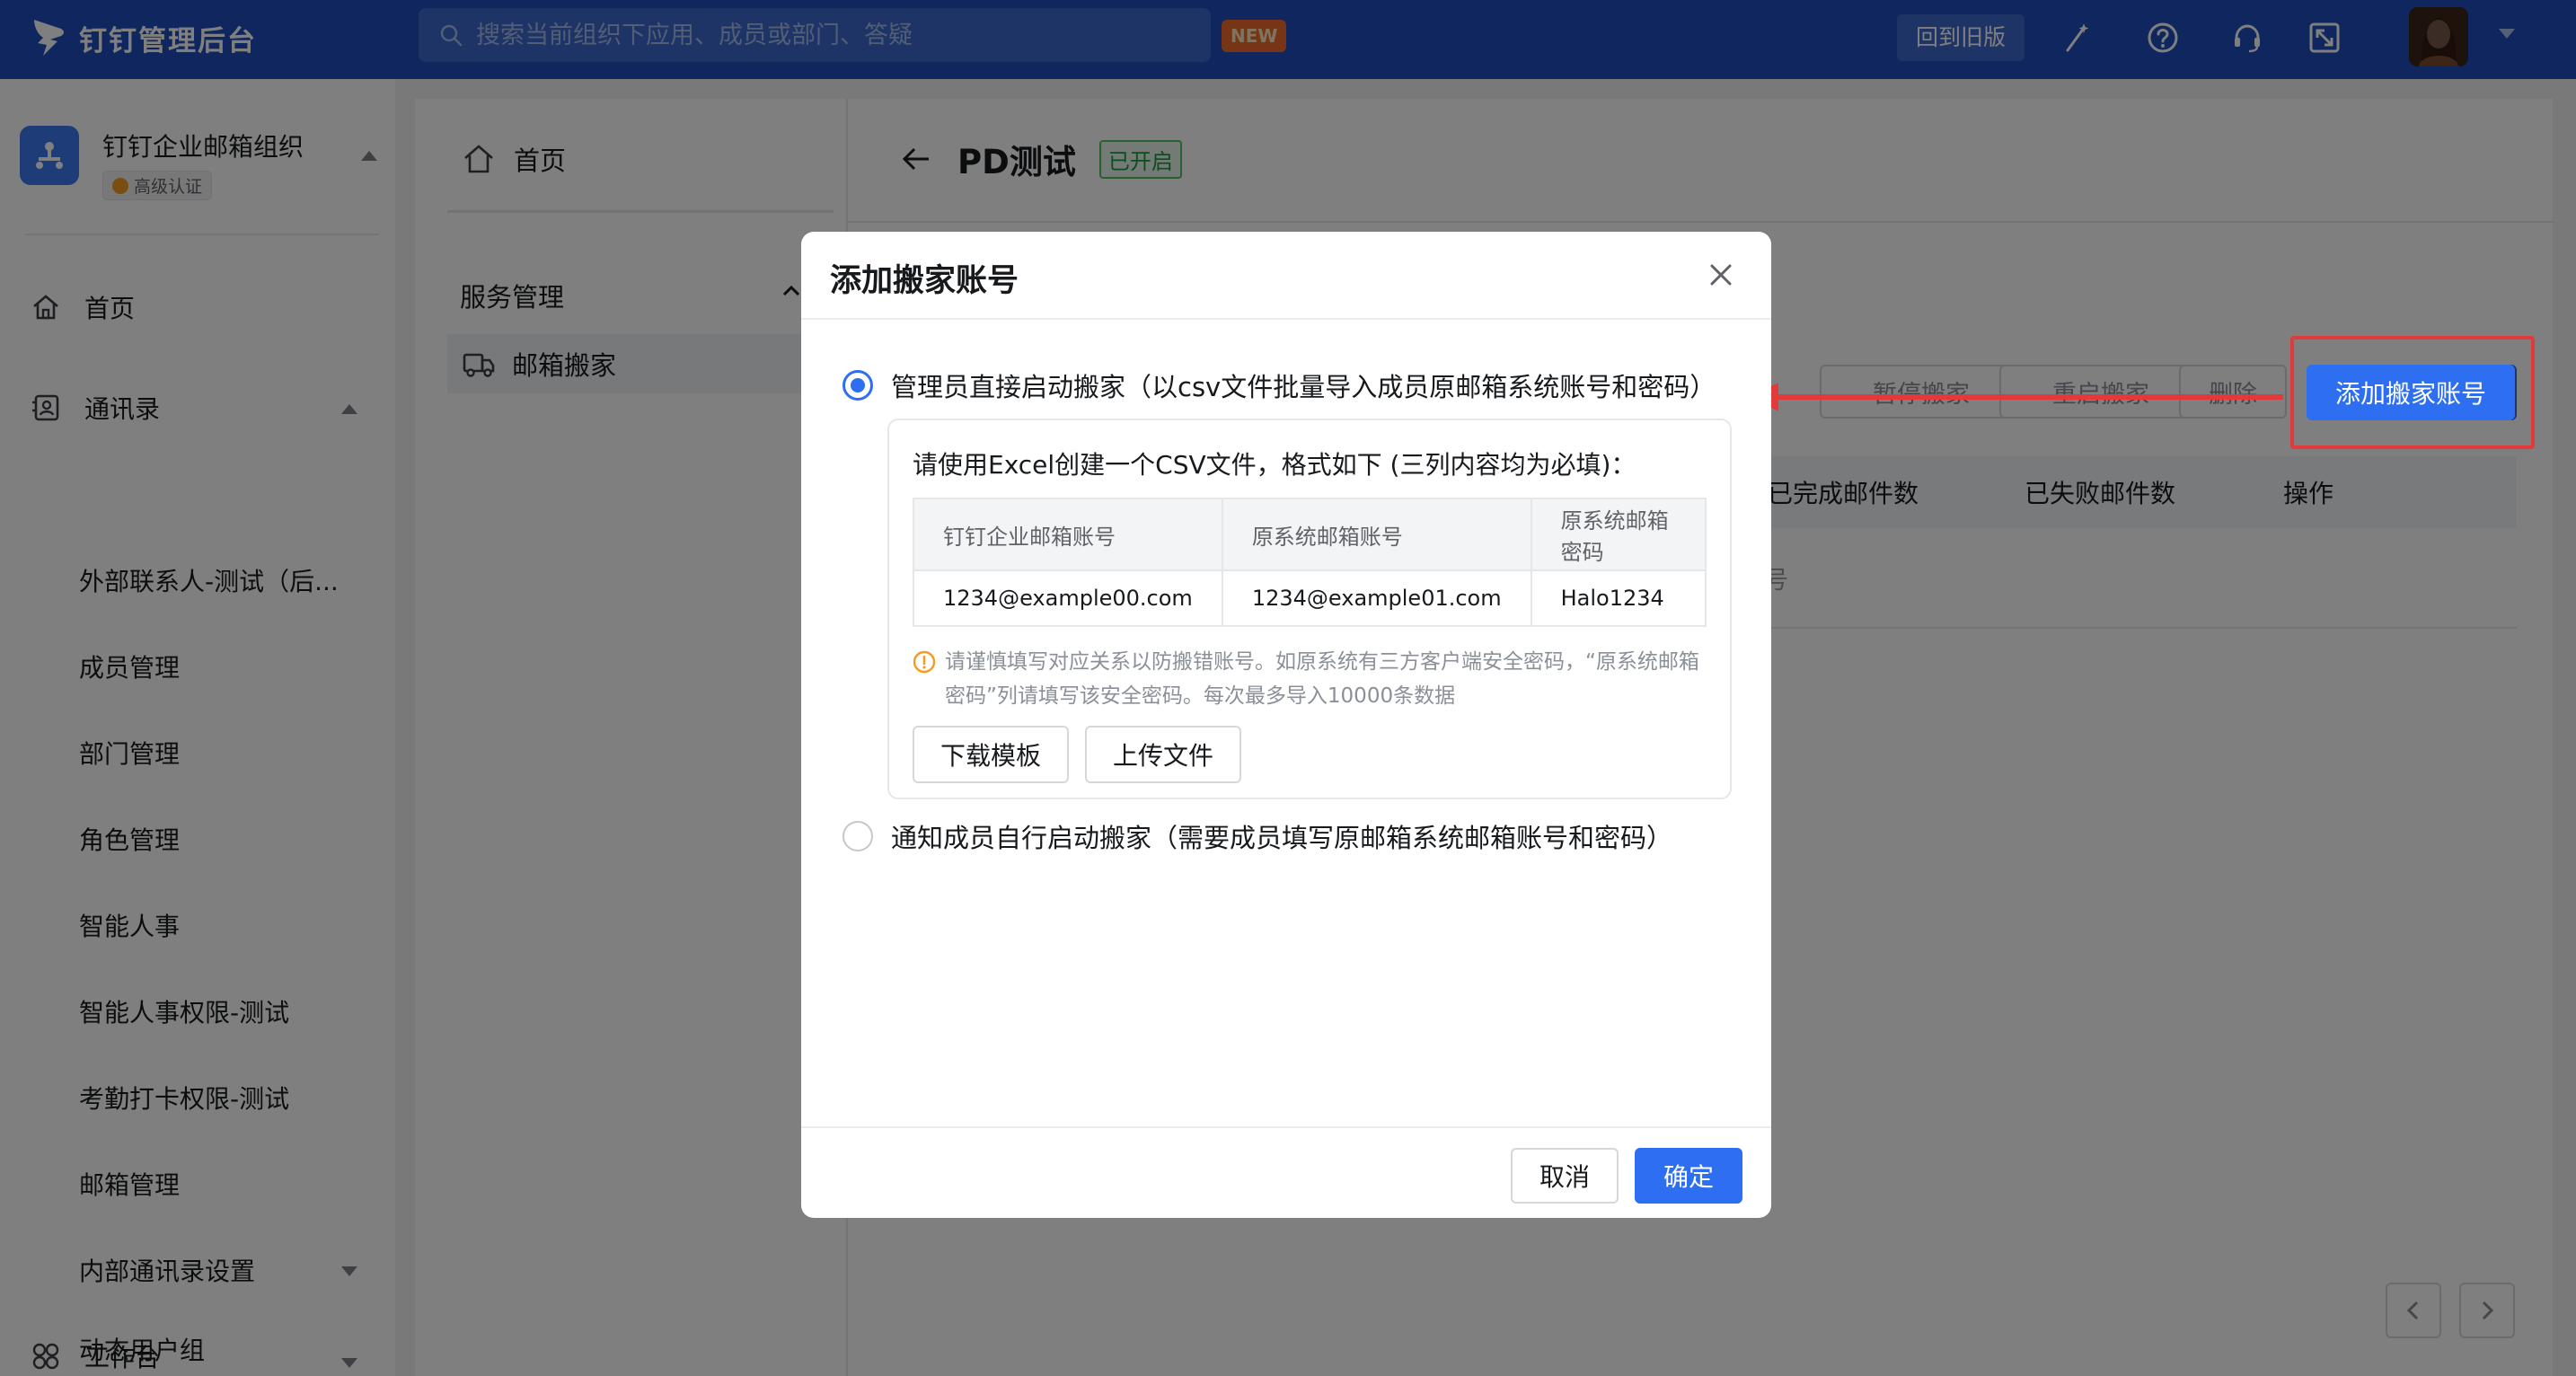 This screenshot has width=2576, height=1376. I want to click on csv-instructions-title: 请使用Excel创建一个CSV文件，格式如下 (三列内容均为必填)：, so click(1274, 465).